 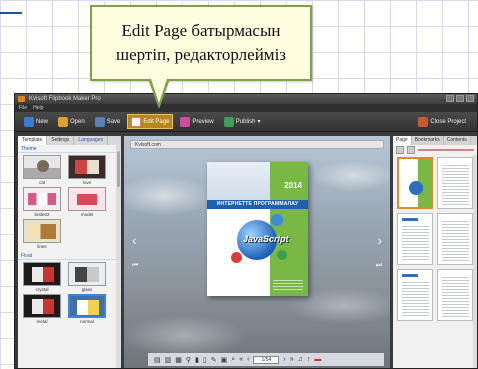 What do you see at coordinates (400, 150) in the screenshot?
I see `add-page-icon` at bounding box center [400, 150].